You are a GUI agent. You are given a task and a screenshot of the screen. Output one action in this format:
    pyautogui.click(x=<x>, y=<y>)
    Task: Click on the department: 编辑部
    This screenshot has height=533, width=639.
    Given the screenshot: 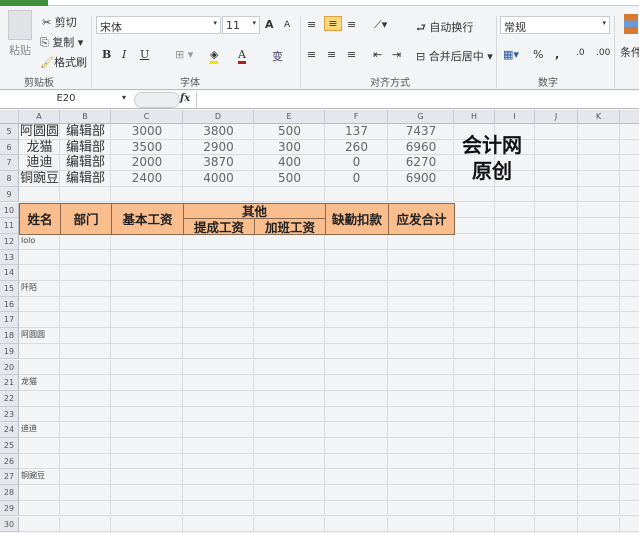 What is the action you would take?
    pyautogui.click(x=85, y=132)
    